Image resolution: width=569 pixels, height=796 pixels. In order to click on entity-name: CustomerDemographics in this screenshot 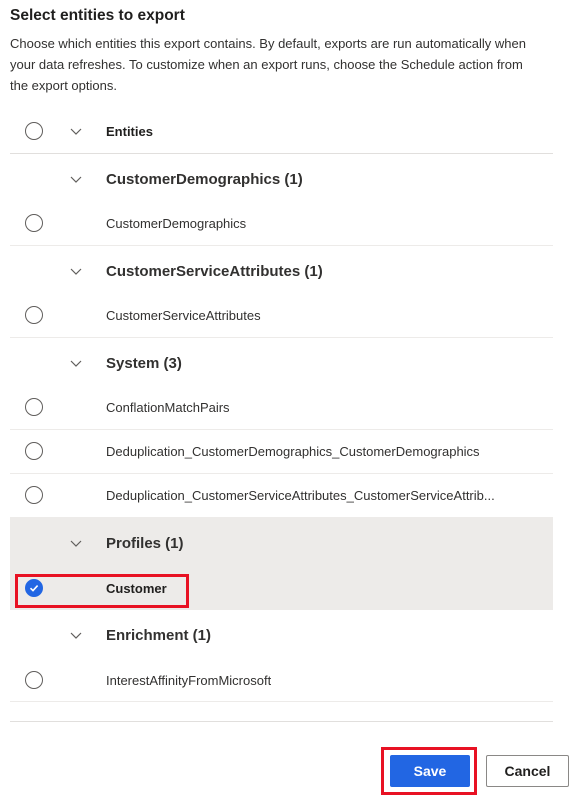, I will do `click(176, 223)`.